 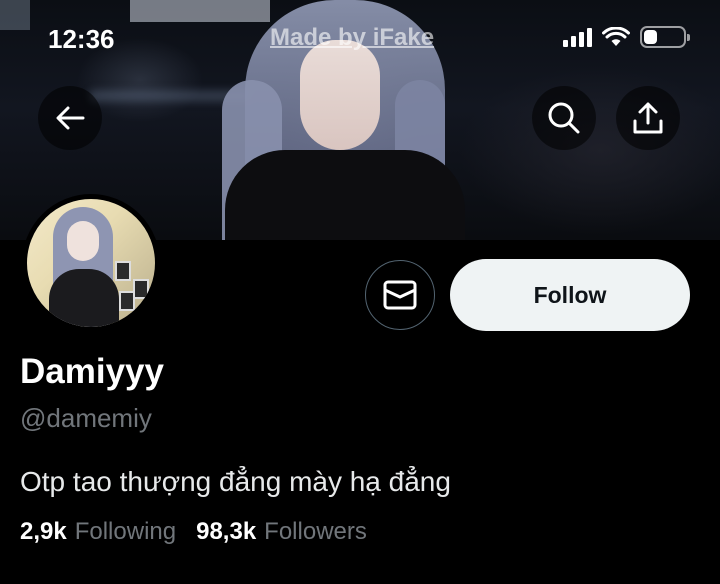 What do you see at coordinates (665, 37) in the screenshot?
I see `battery-icon` at bounding box center [665, 37].